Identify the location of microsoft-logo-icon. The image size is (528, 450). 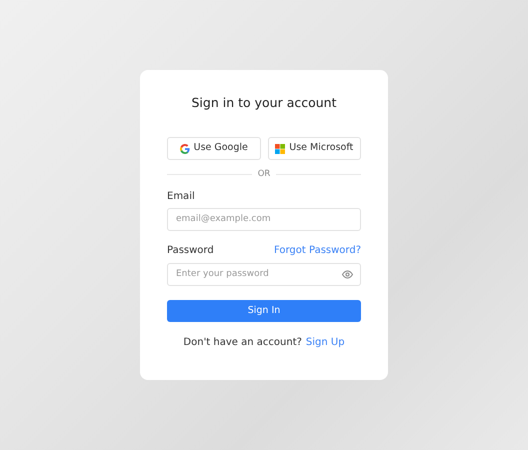
(280, 149).